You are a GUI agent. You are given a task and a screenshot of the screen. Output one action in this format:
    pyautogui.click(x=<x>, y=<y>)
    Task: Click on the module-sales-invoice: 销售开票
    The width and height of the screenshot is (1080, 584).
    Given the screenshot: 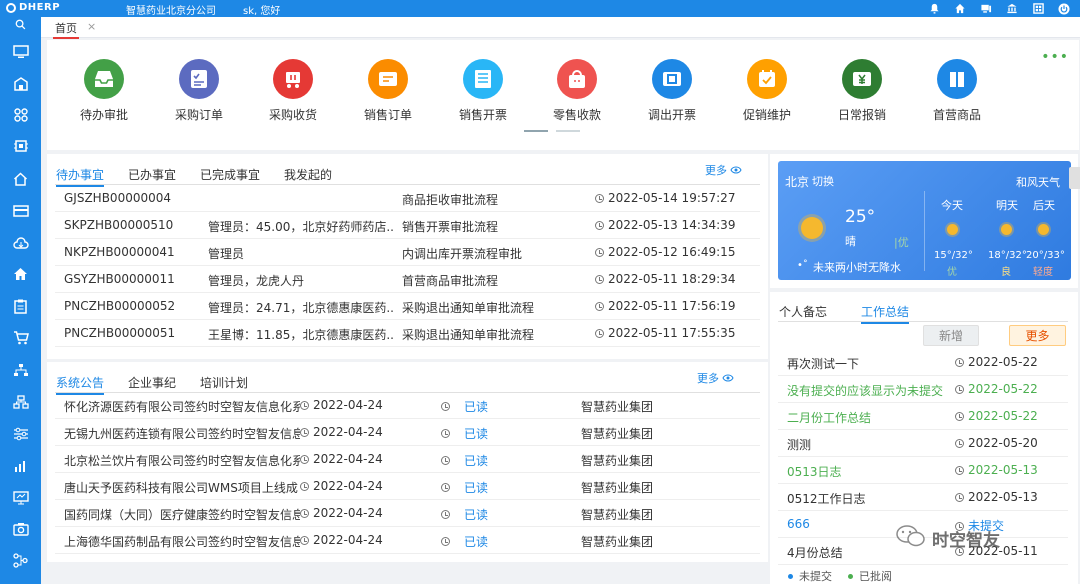 What is the action you would take?
    pyautogui.click(x=483, y=91)
    